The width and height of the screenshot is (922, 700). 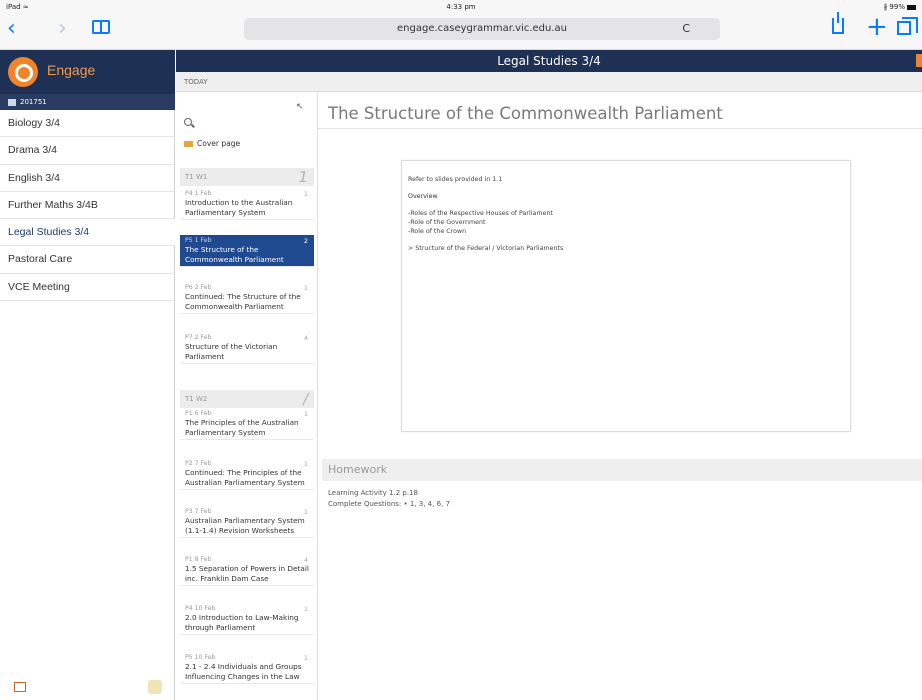 I want to click on lesson-meta: P2 7 Feb, so click(x=198, y=463).